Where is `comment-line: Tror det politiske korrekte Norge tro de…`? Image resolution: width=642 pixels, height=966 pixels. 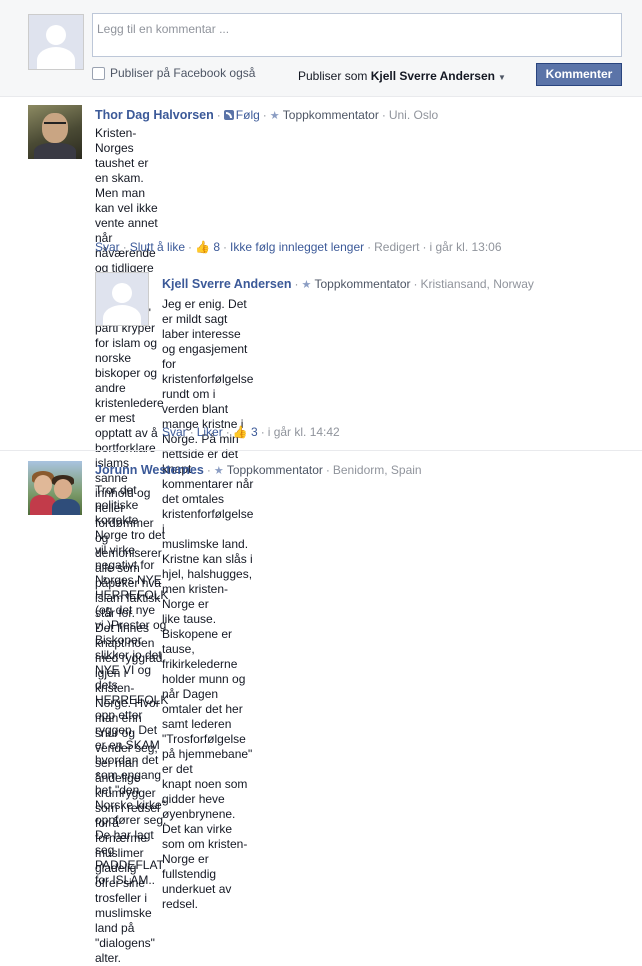
comment-line: Tror det politiske korrekte Norge tro de… is located at coordinates (132, 542).